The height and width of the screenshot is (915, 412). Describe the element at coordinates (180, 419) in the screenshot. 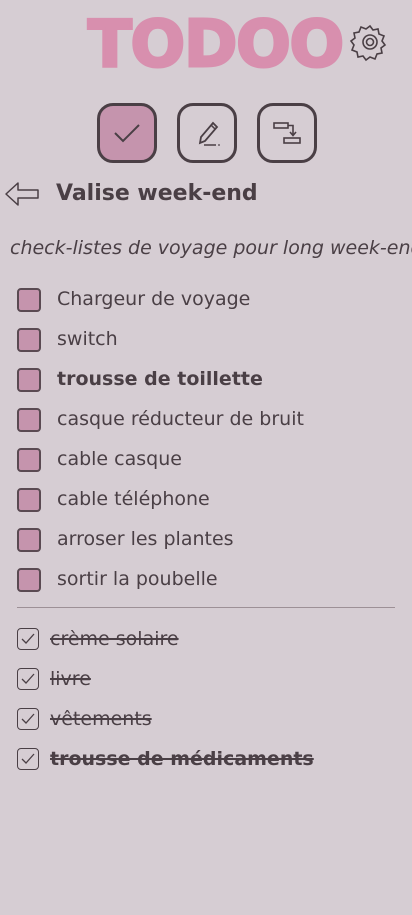

I see `todo-label: casque réducteur de bruit` at that location.